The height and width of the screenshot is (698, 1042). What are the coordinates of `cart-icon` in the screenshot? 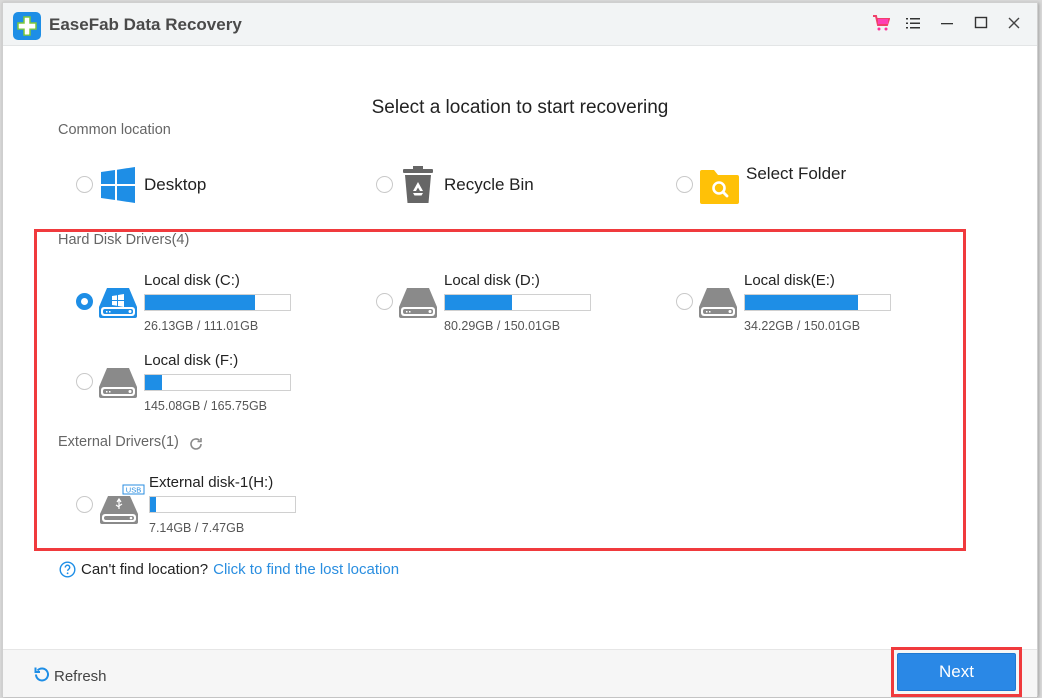 It's located at (881, 25).